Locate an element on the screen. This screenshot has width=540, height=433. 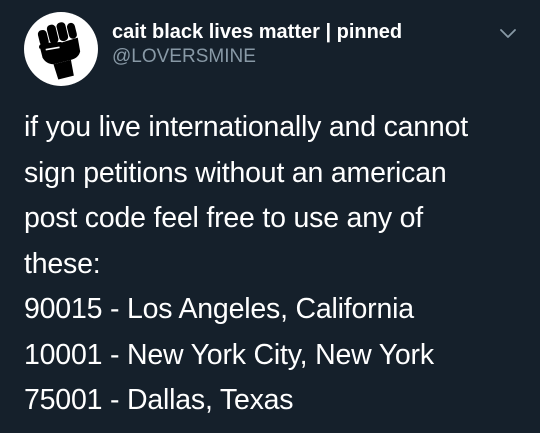
user-handle: @LOVERSMINE is located at coordinates (257, 57).